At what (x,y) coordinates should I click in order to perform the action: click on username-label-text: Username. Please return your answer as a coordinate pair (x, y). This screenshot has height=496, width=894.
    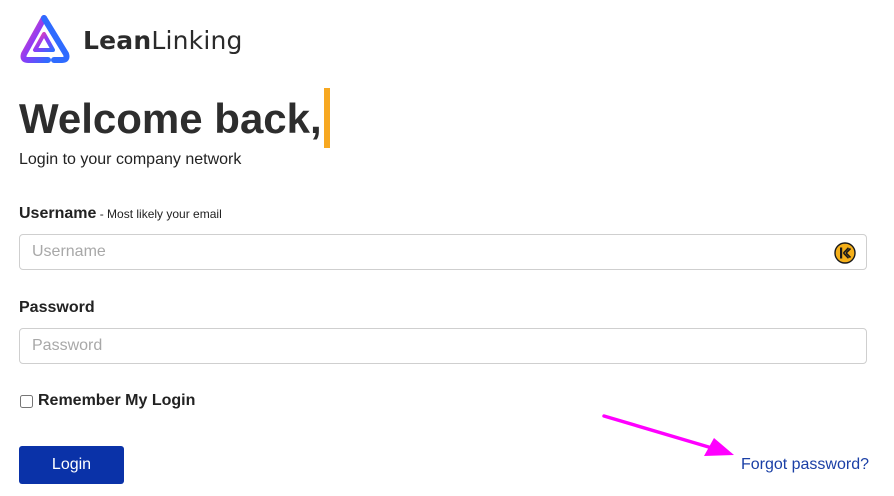
    Looking at the image, I should click on (58, 213).